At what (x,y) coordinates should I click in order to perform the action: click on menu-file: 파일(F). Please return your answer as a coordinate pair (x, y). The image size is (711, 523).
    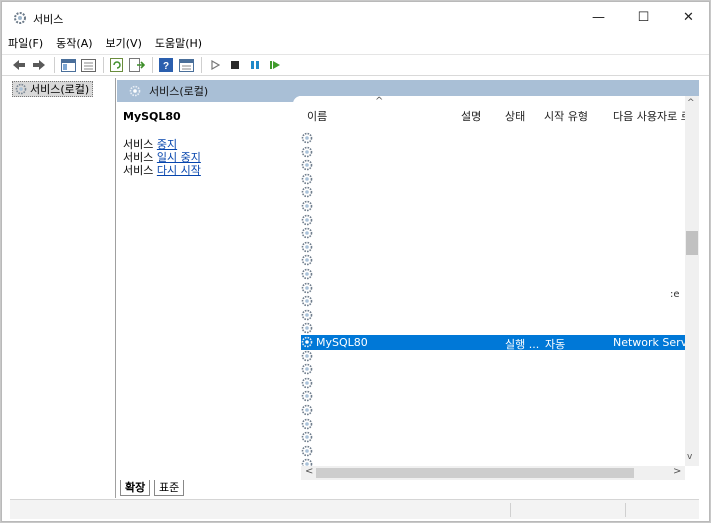
    Looking at the image, I should click on (26, 44).